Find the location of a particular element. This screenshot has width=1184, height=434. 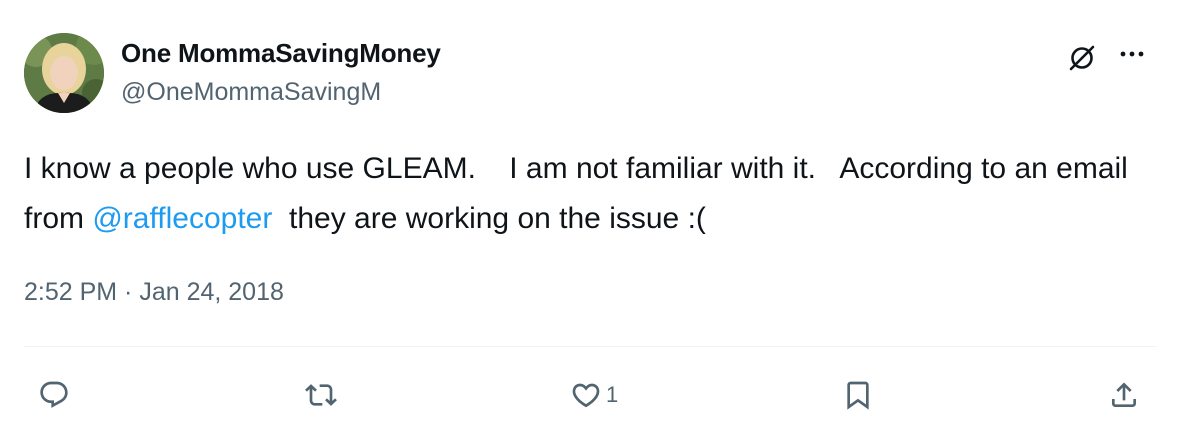

retweet-icon is located at coordinates (321, 395).